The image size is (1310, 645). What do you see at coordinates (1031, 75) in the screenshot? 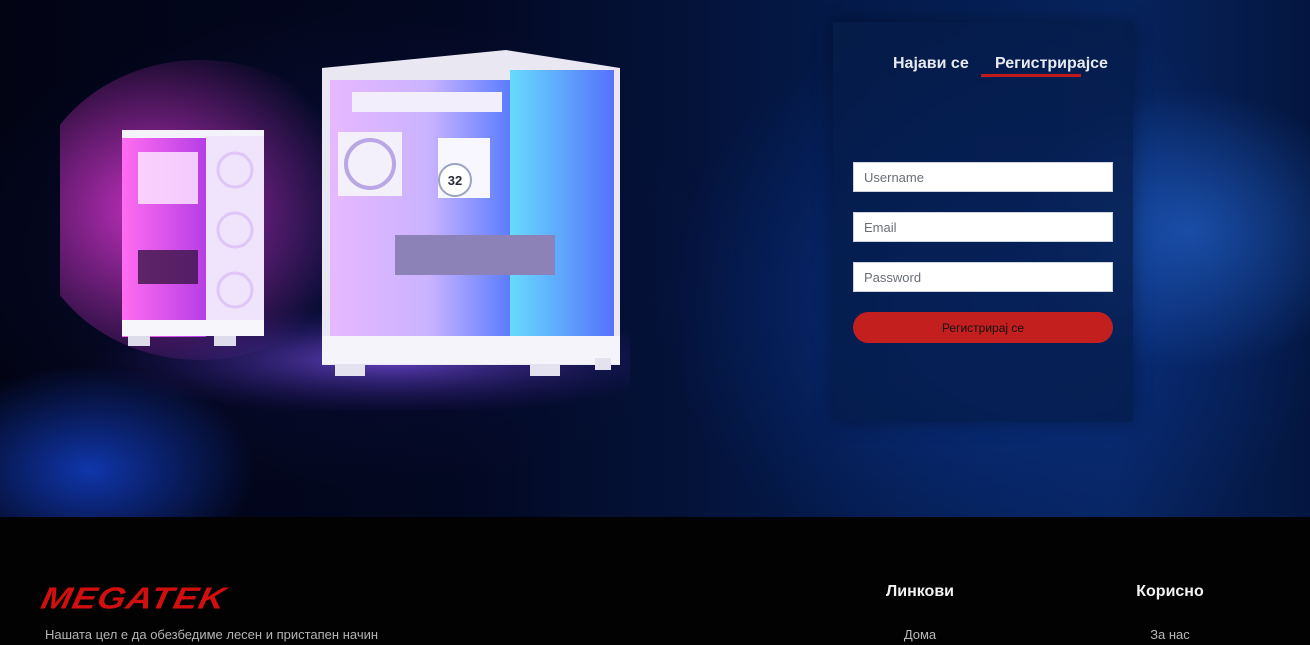
I see `active-tab-indicator` at bounding box center [1031, 75].